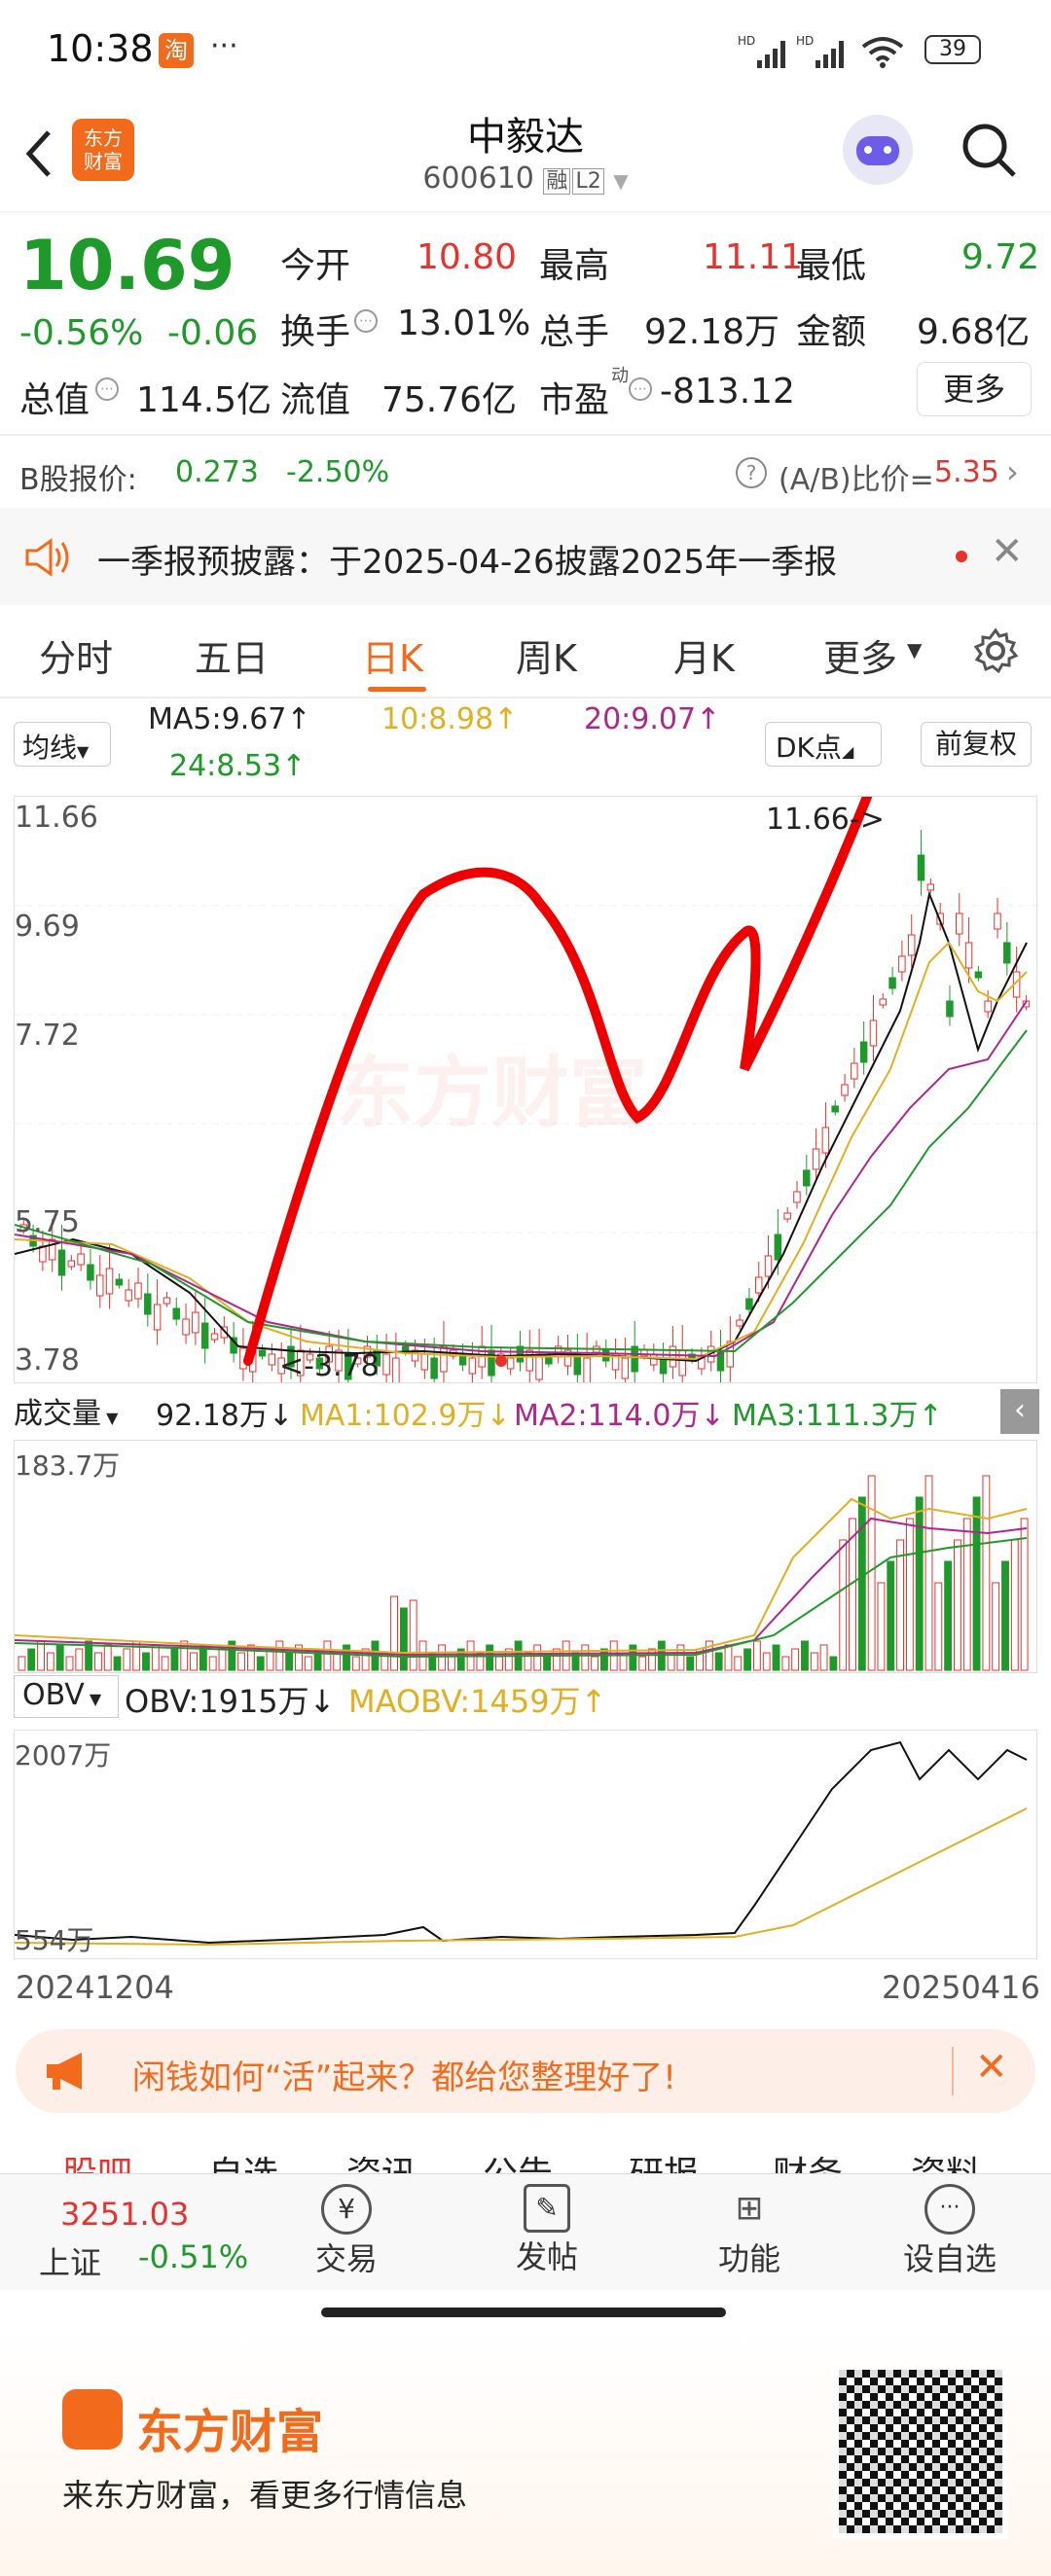  I want to click on sub-tab-guba: 股吧, so click(97, 2160).